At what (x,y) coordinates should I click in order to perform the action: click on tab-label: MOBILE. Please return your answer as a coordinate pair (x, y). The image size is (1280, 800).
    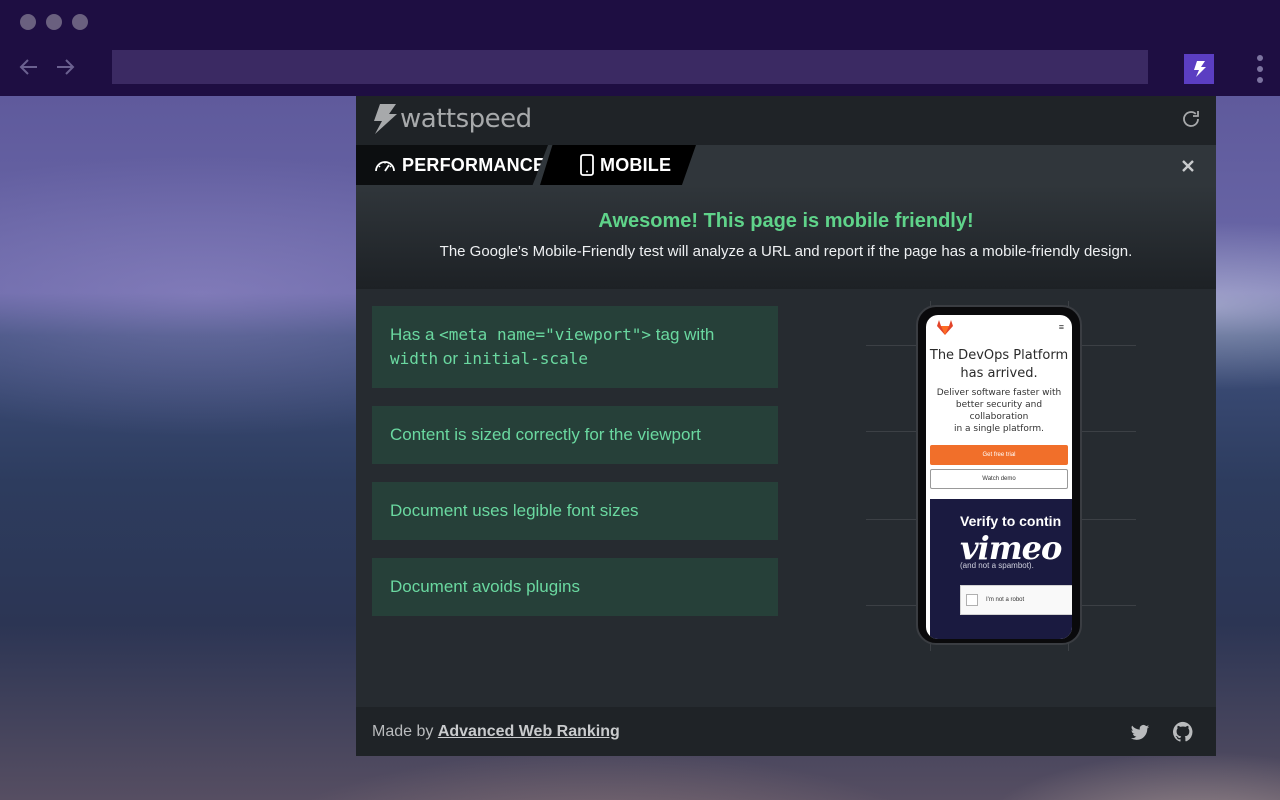
    Looking at the image, I should click on (636, 164).